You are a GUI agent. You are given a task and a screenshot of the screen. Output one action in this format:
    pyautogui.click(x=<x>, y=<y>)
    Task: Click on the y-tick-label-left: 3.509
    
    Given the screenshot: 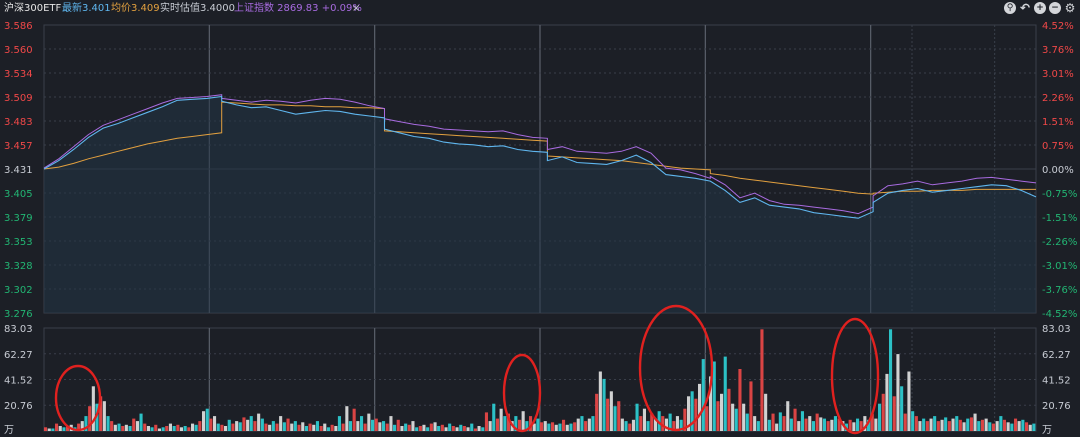 What is the action you would take?
    pyautogui.click(x=18, y=98)
    